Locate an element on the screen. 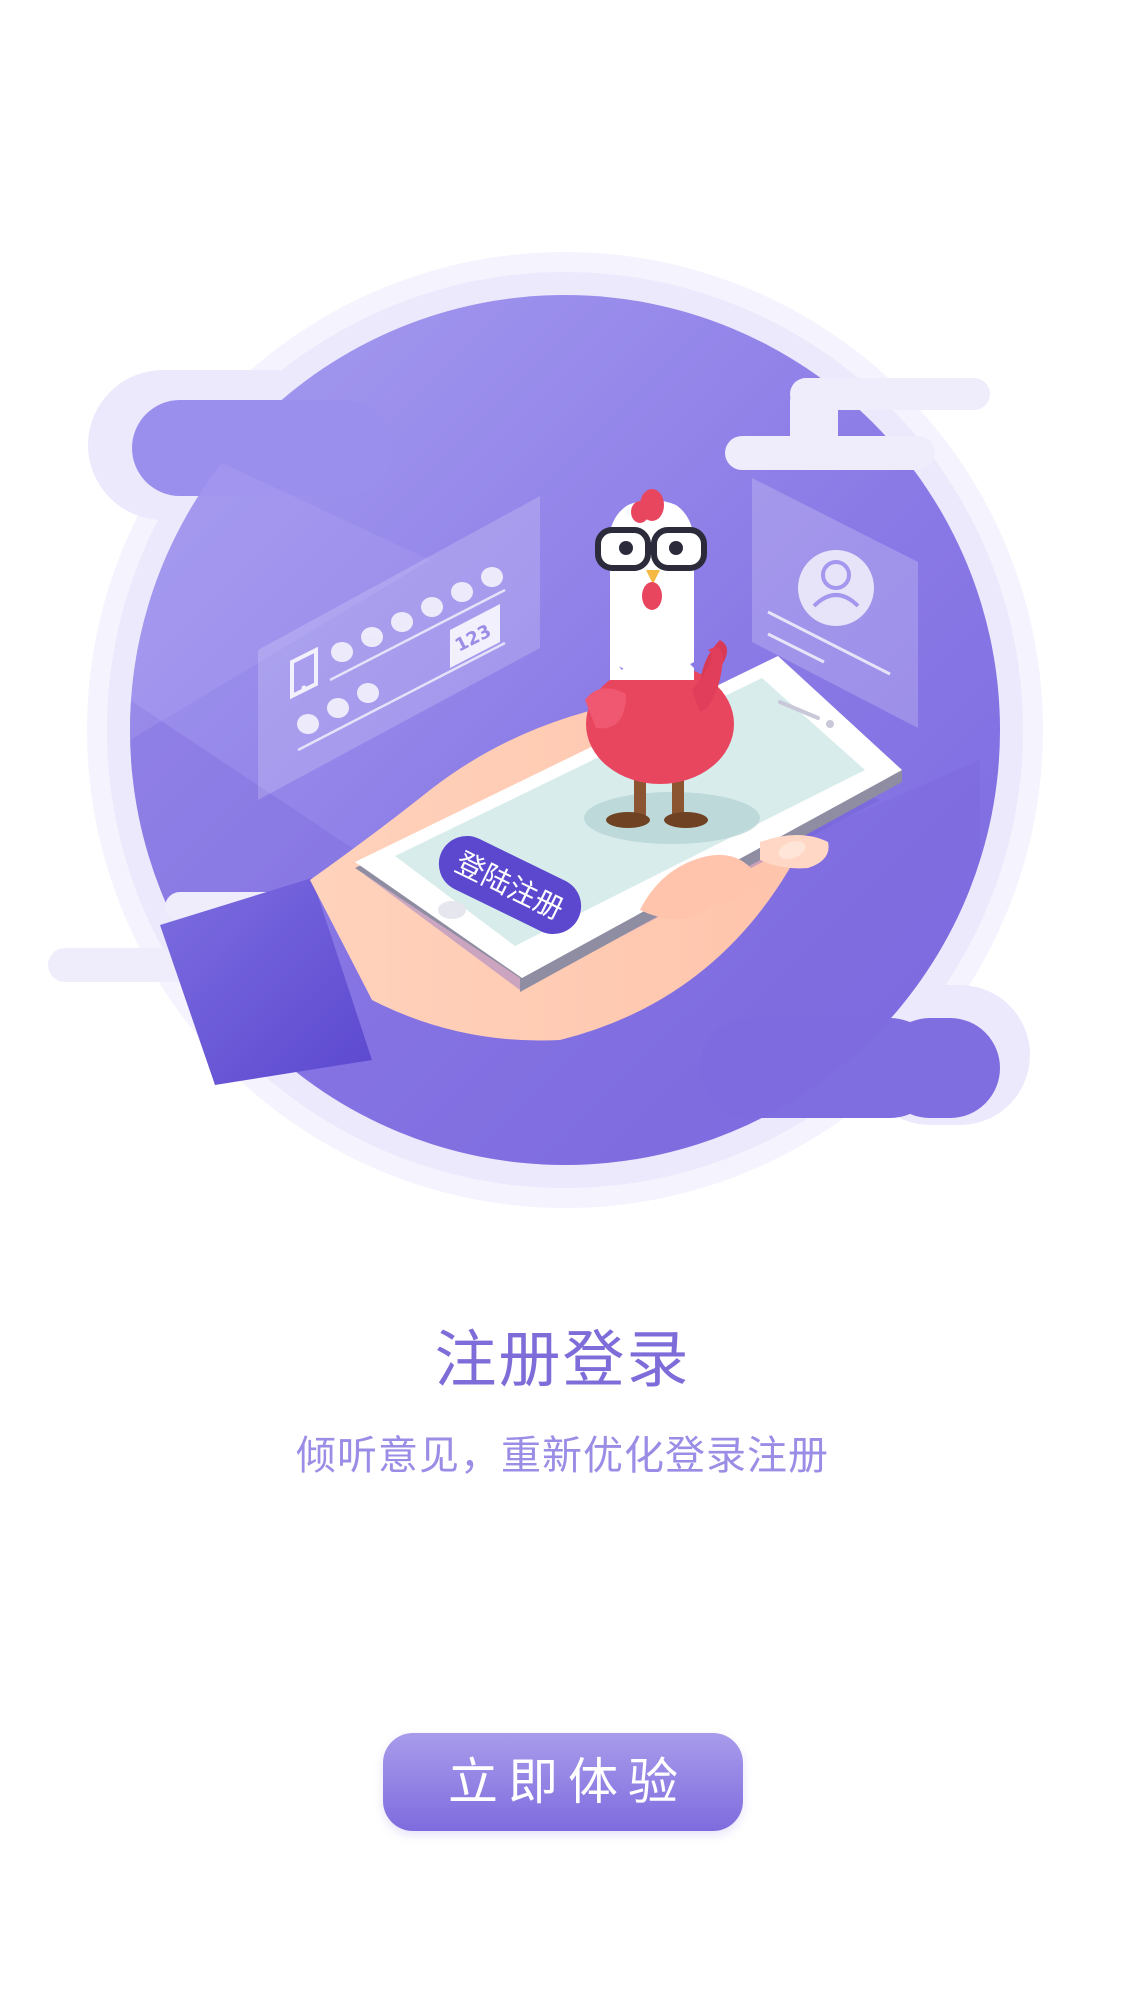 Image resolution: width=1125 pixels, height=2001 pixels. try-now-button: 立即体验 is located at coordinates (563, 1782).